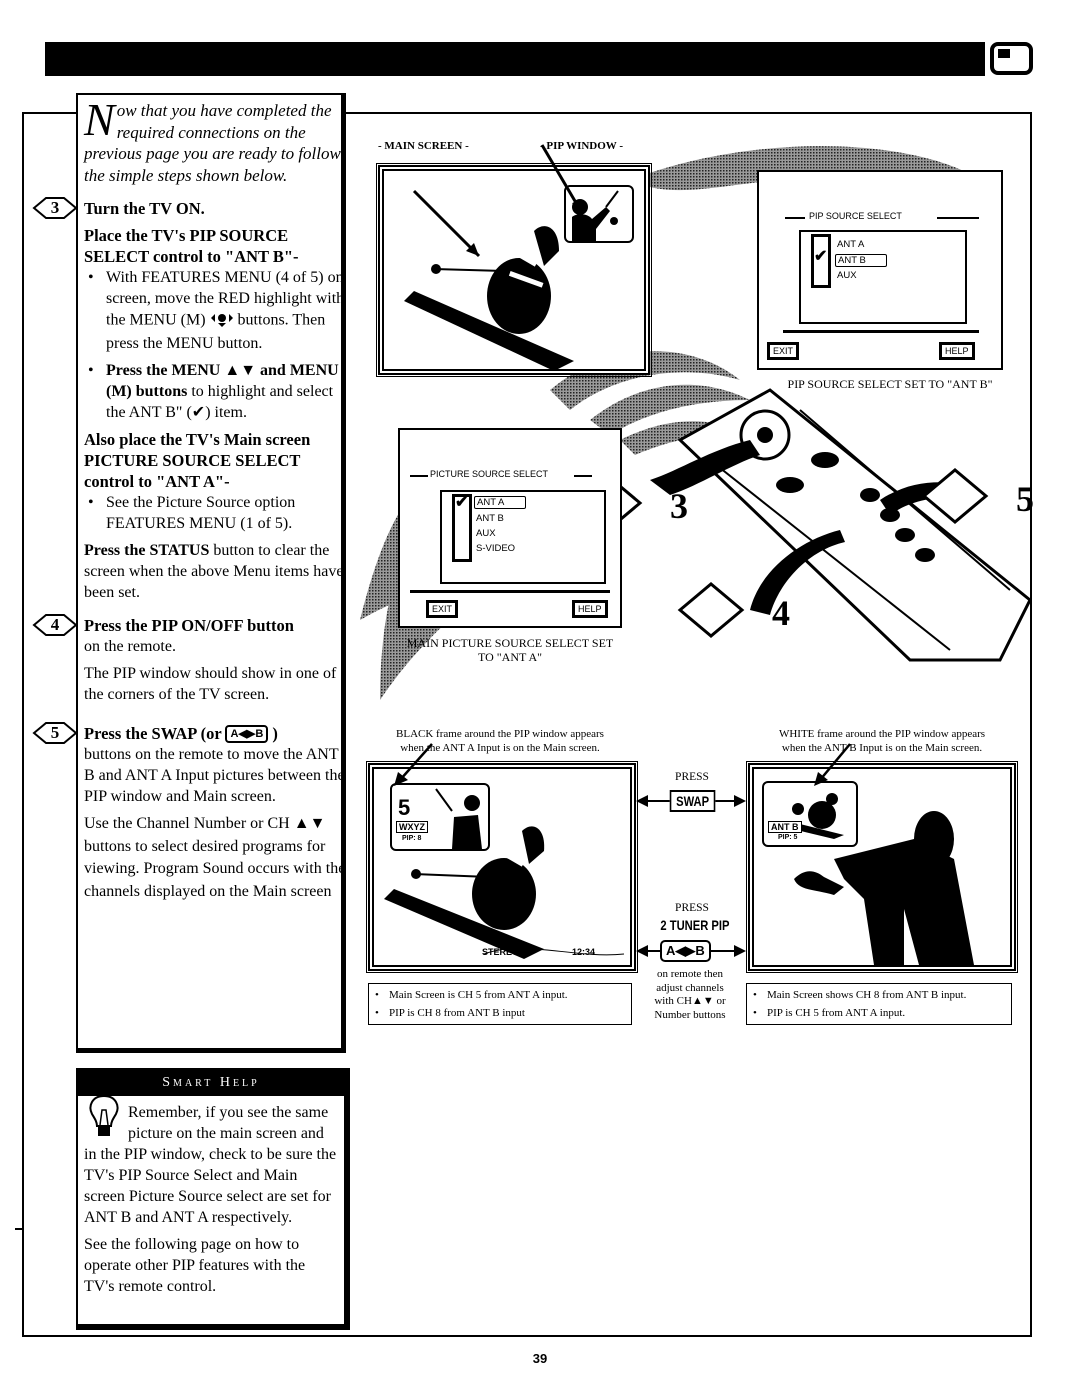 The width and height of the screenshot is (1080, 1397). Describe the element at coordinates (883, 277) in the screenshot. I see `pip-source-options-box: ✔ ANT A ANT B AUX` at that location.